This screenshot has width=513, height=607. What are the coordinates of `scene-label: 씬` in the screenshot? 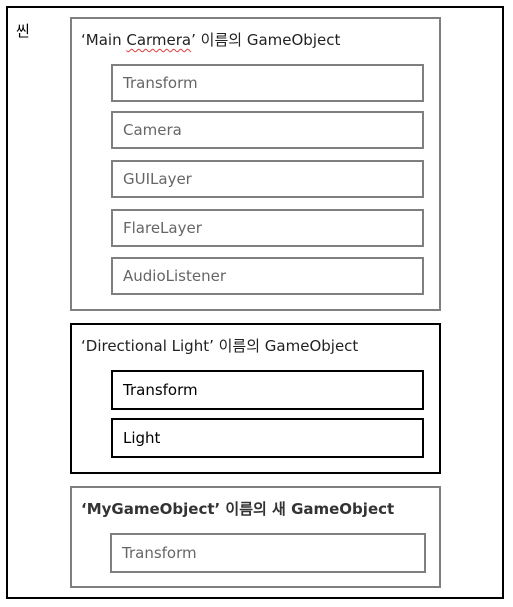 It's located at (23, 31).